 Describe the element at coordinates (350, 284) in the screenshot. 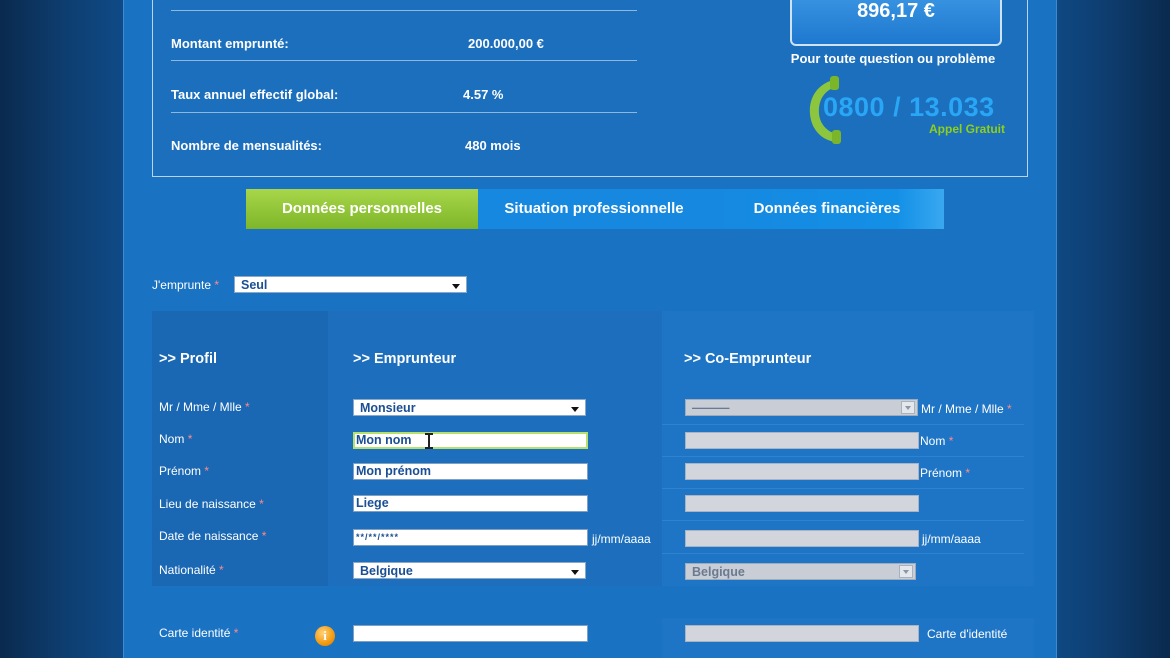

I see `borrow-select: Seul` at that location.